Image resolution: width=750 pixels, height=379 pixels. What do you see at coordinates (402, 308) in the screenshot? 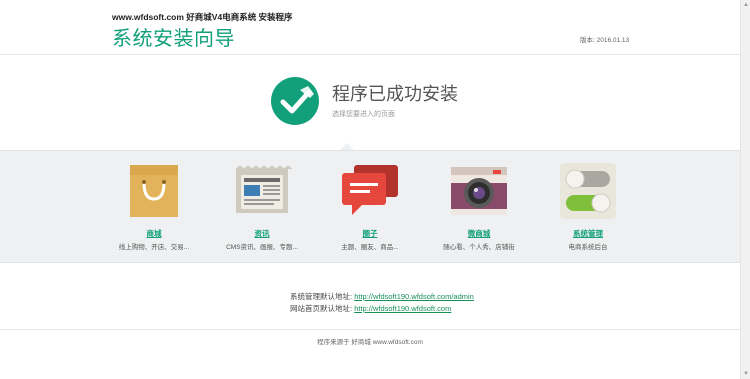
I see `site-url-link: http://wfdsoft190.wfdsoft.com` at bounding box center [402, 308].